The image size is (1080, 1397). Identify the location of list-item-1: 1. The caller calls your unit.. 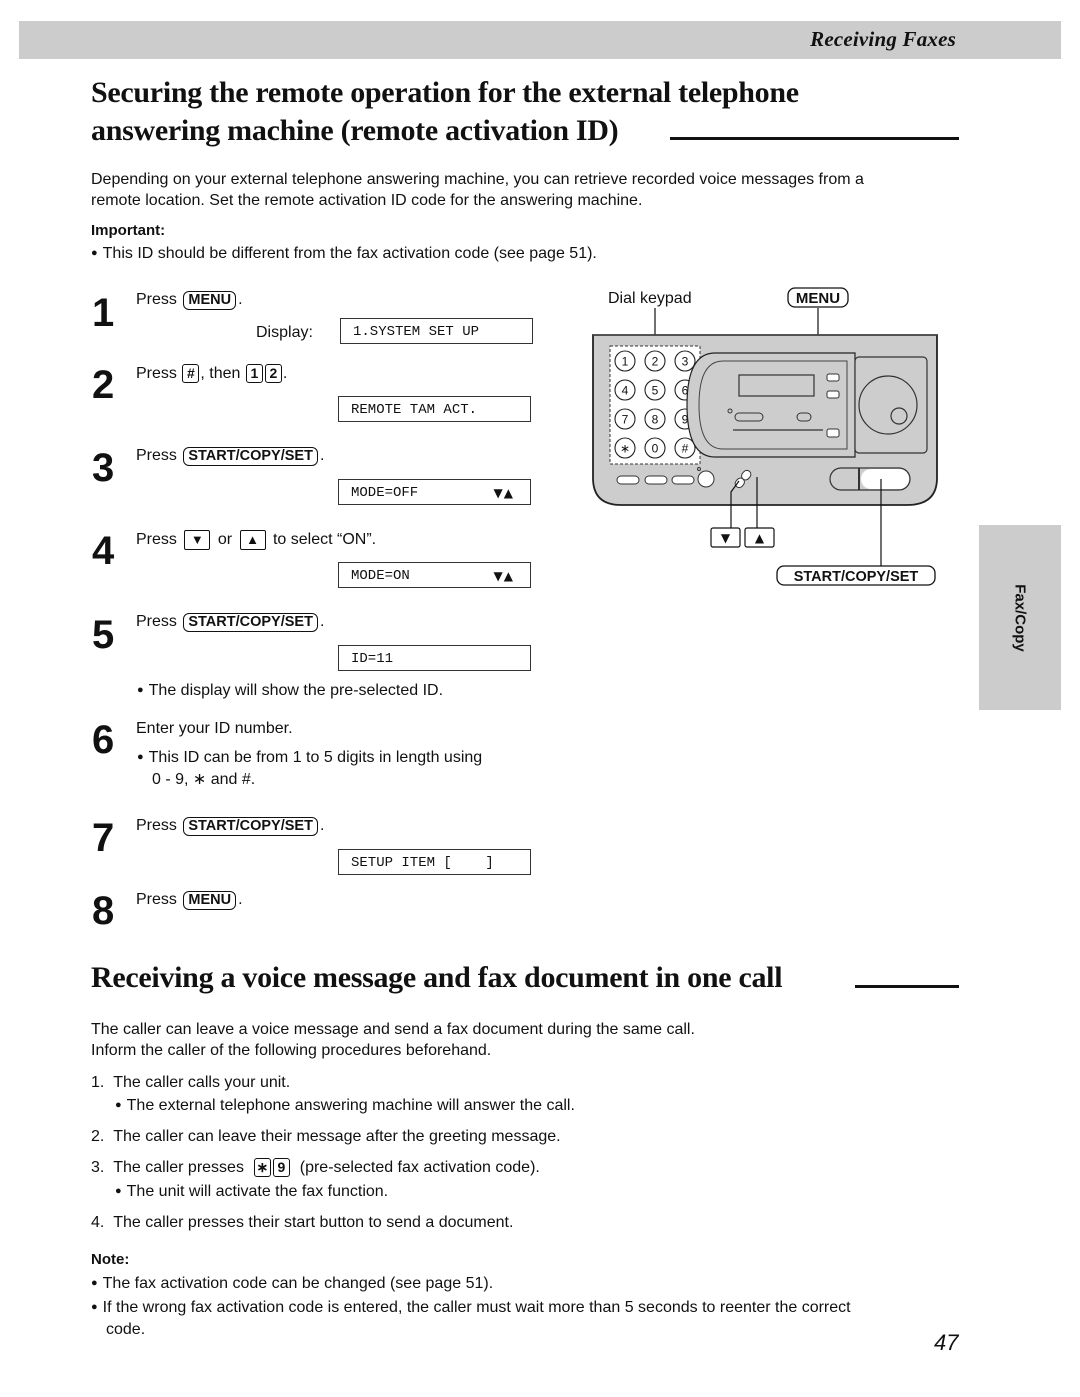
(190, 1082).